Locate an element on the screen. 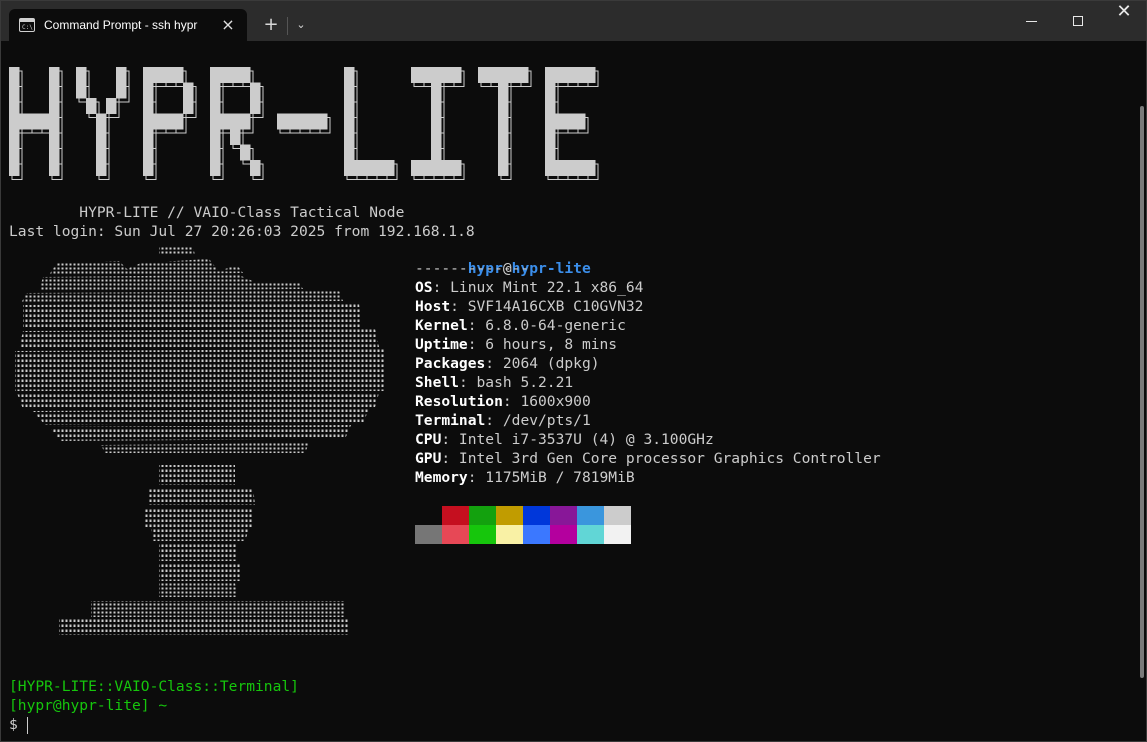  info-row-host: Host: SVF14A16CXB C10GVN32 is located at coordinates (529, 306).